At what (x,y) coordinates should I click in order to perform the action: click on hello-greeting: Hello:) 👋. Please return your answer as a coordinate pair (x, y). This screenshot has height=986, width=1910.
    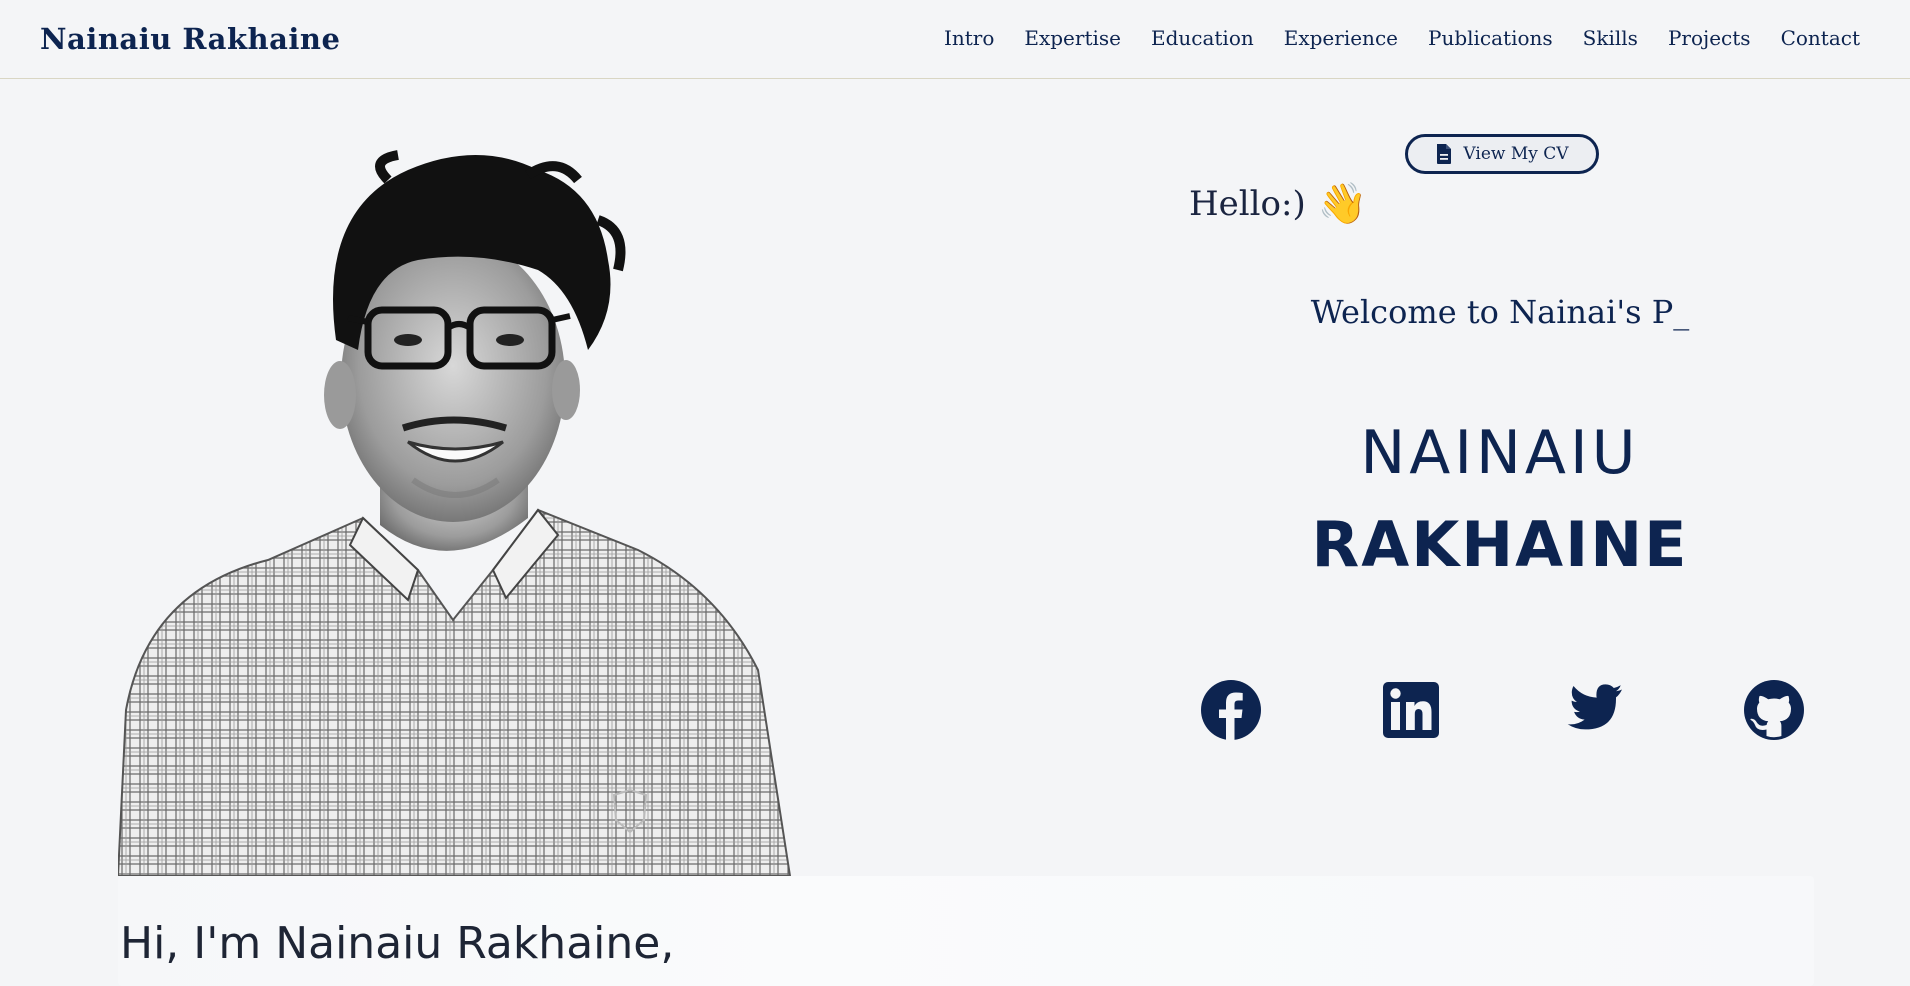
    Looking at the image, I should click on (1278, 203).